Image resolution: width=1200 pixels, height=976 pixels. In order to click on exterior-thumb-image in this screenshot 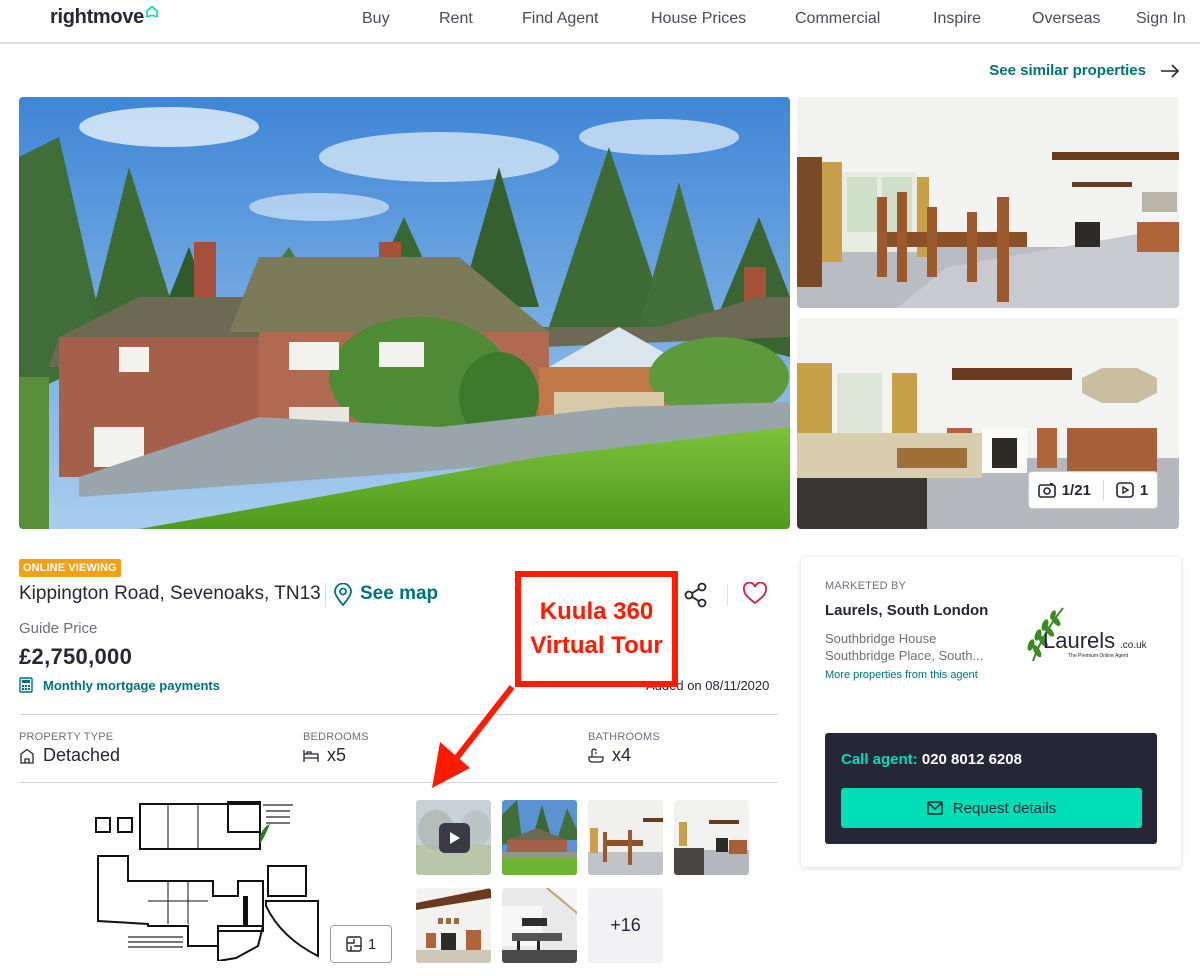, I will do `click(539, 837)`.